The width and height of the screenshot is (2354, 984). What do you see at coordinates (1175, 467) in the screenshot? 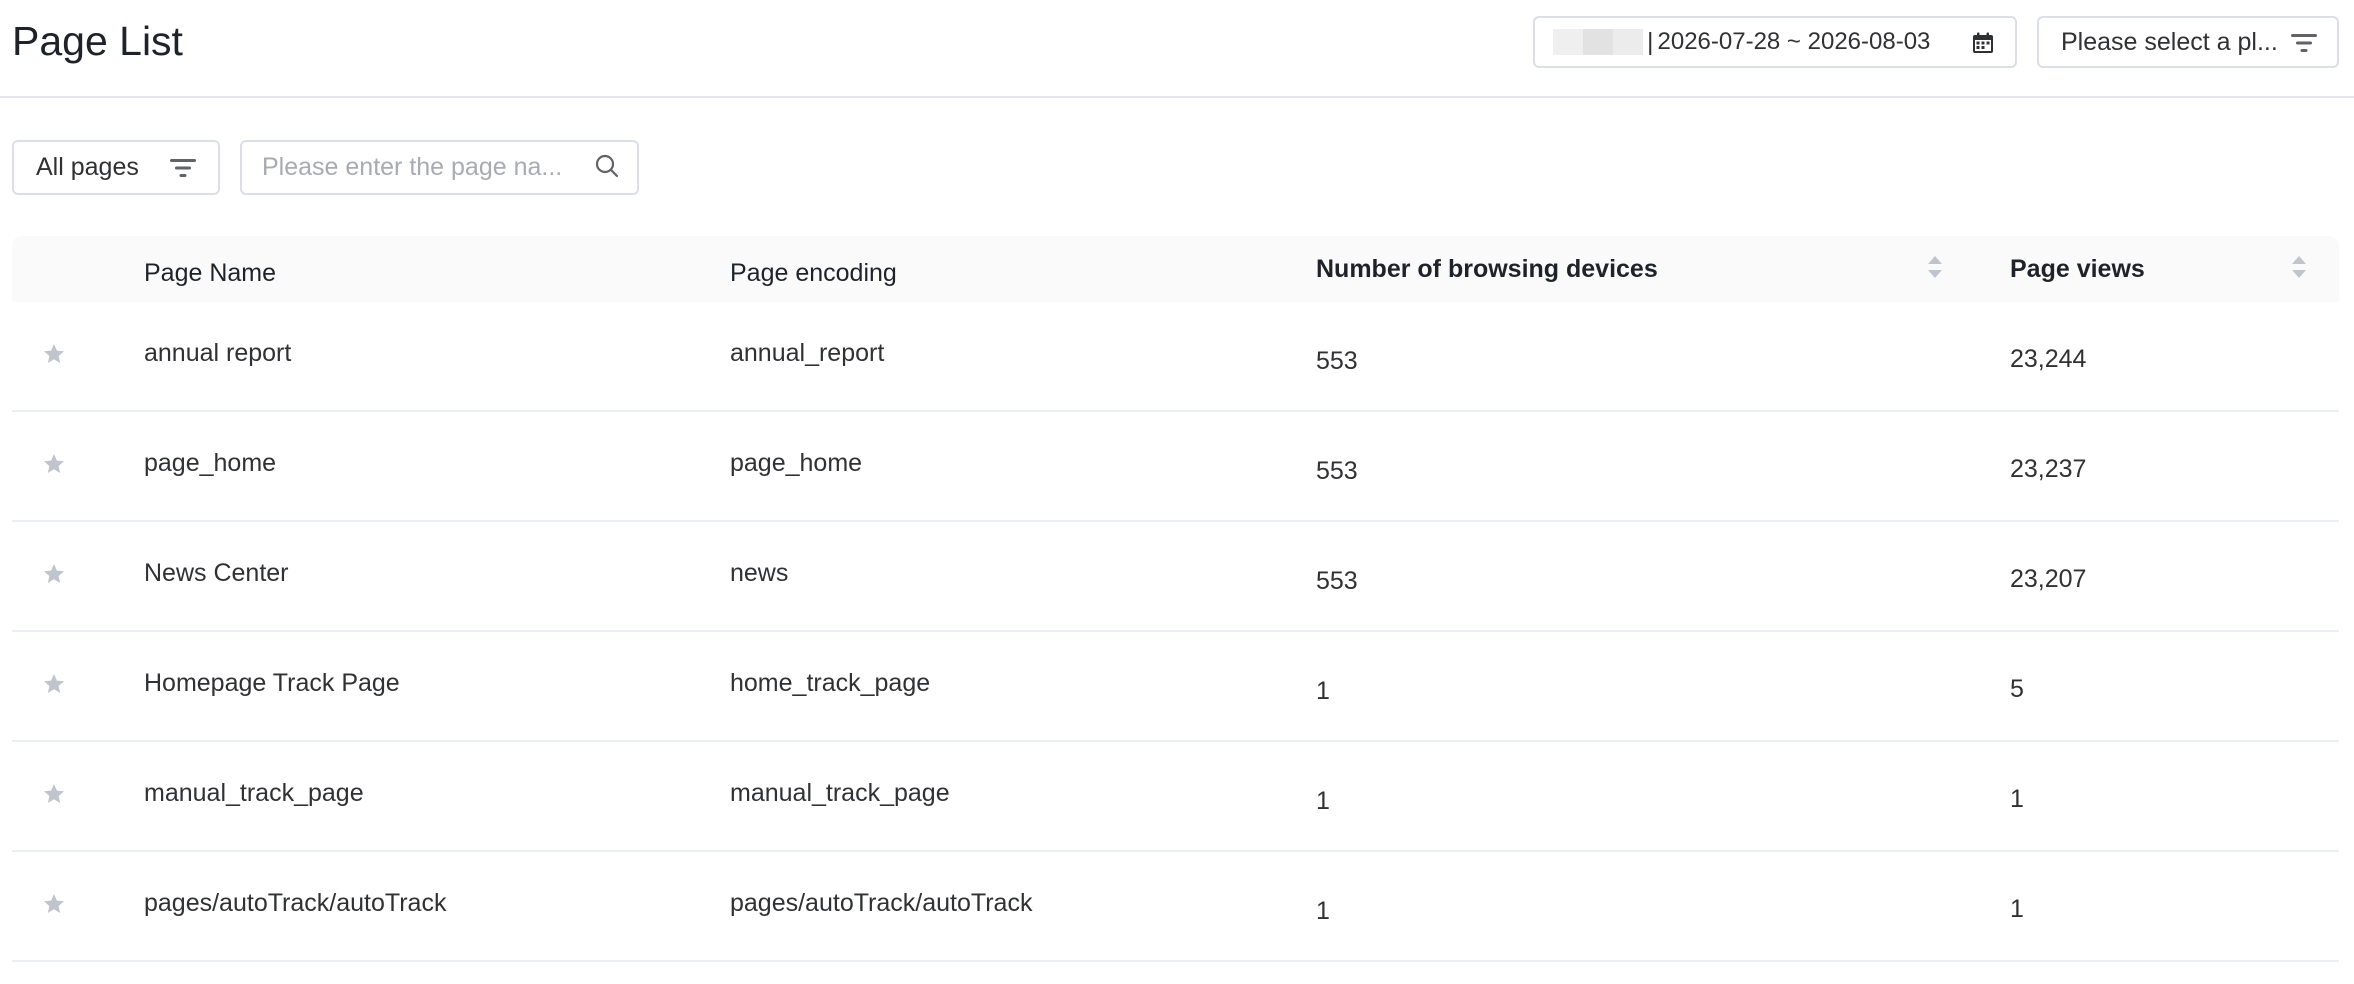
I see `table-row: page_home page_home 553 23,237` at bounding box center [1175, 467].